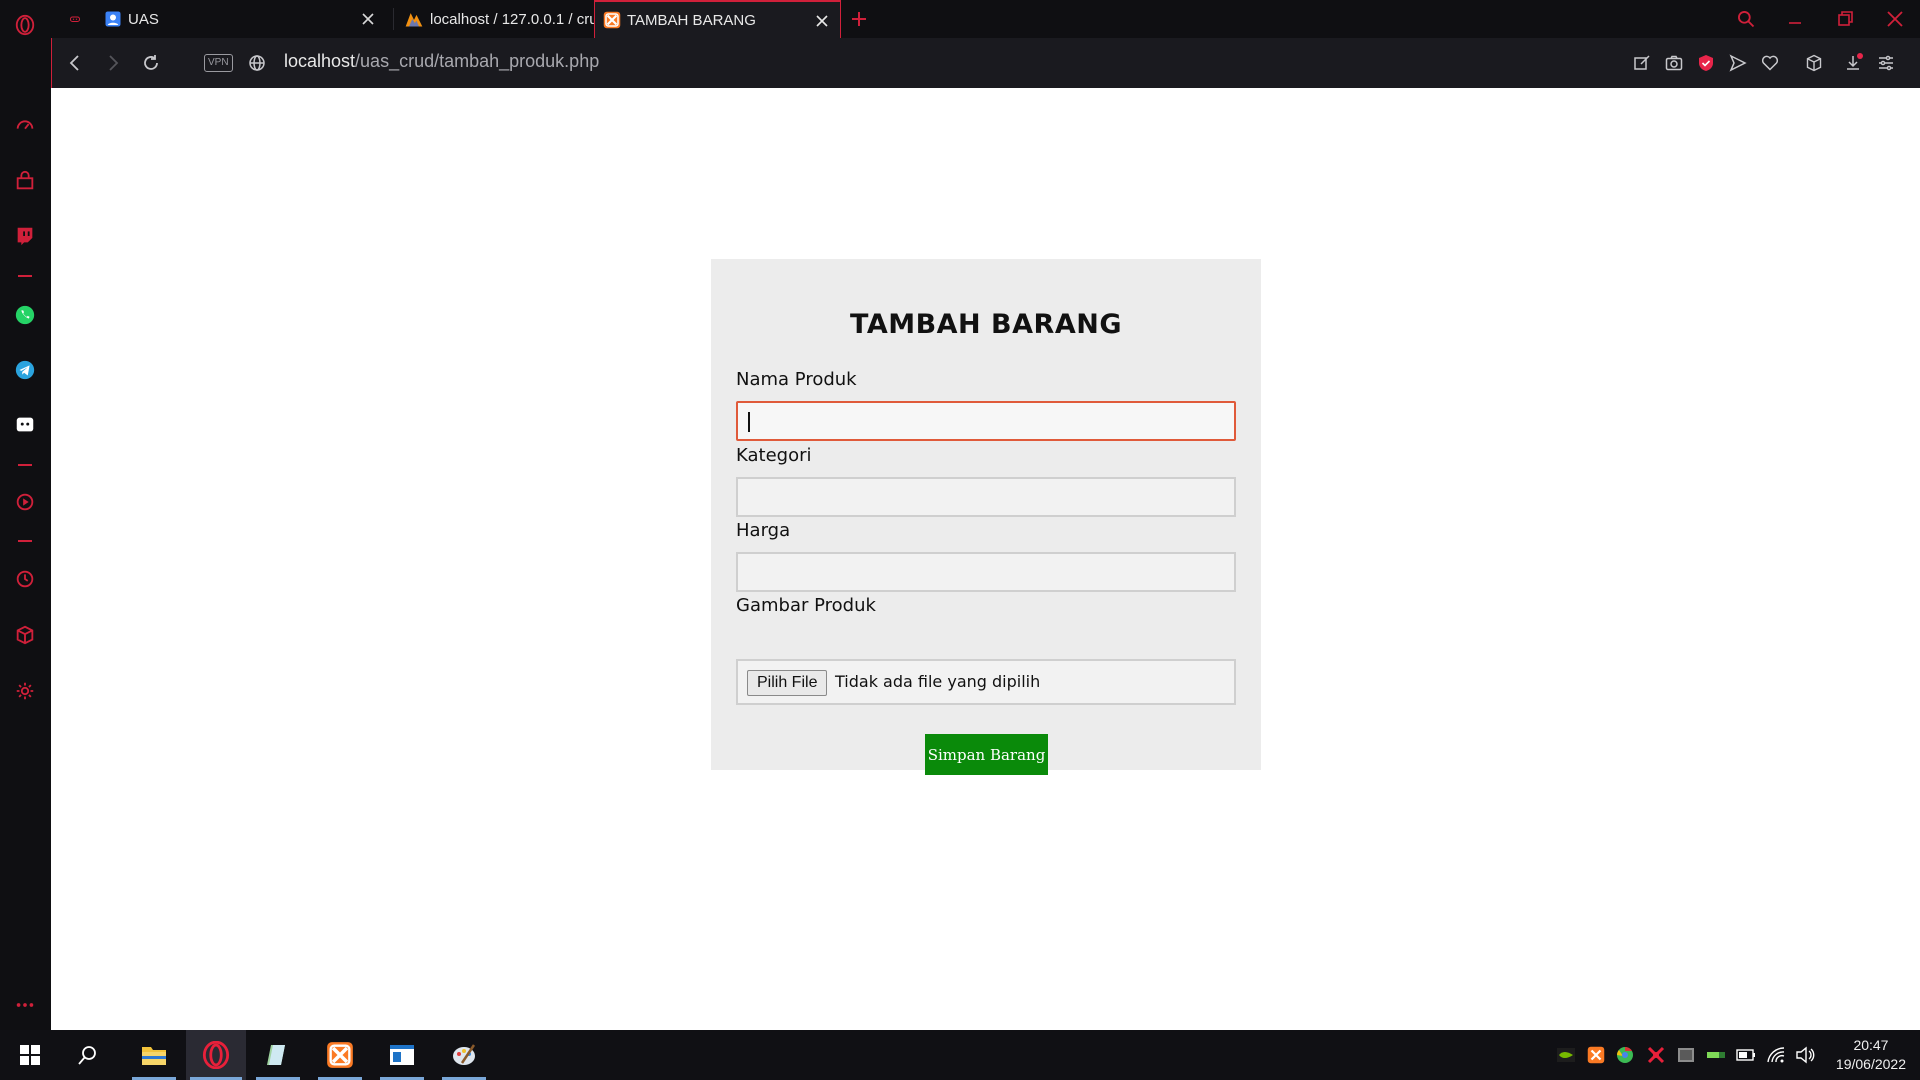 The image size is (1920, 1080). I want to click on chevron-left-icon, so click(74, 63).